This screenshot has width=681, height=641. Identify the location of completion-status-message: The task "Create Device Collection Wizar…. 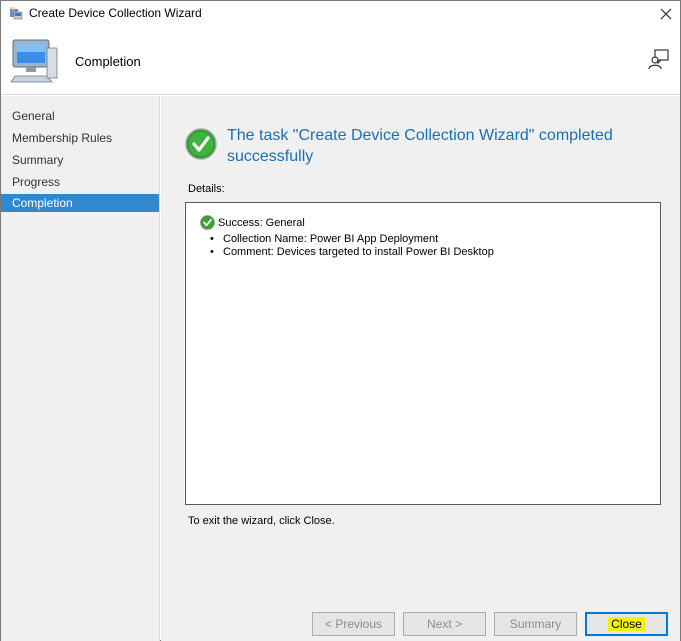
(420, 146).